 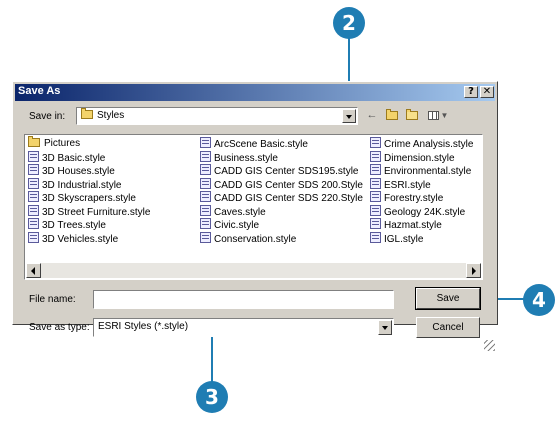 What do you see at coordinates (243, 327) in the screenshot?
I see `save-as-type-select: ESRI Styles (*.style)` at bounding box center [243, 327].